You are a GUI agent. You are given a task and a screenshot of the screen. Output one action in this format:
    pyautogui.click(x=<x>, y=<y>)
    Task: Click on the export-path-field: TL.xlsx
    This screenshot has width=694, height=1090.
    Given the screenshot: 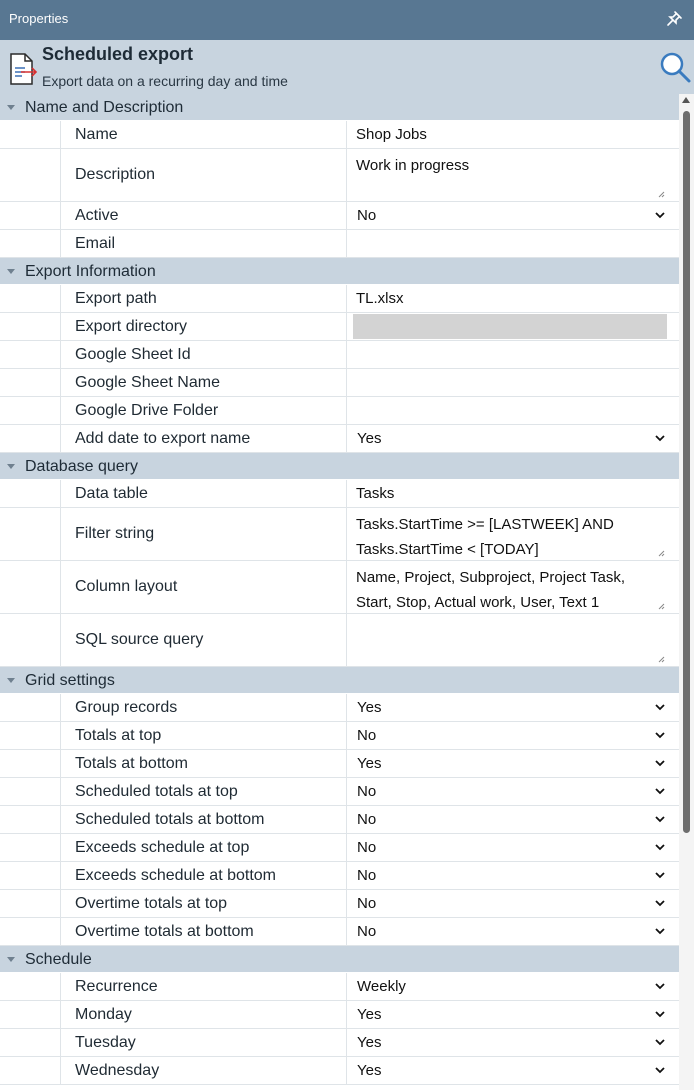 What is the action you would take?
    pyautogui.click(x=510, y=298)
    